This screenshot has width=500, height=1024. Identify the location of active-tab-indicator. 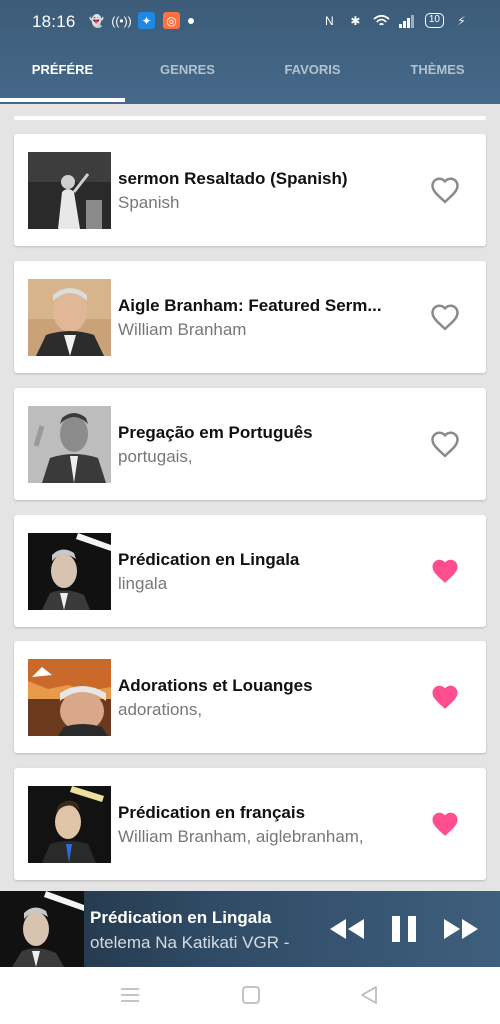
(62, 100).